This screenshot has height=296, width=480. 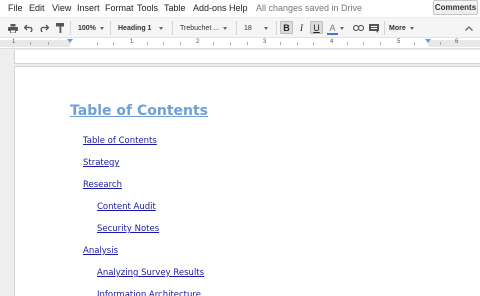 I want to click on link-icon, so click(x=358, y=28).